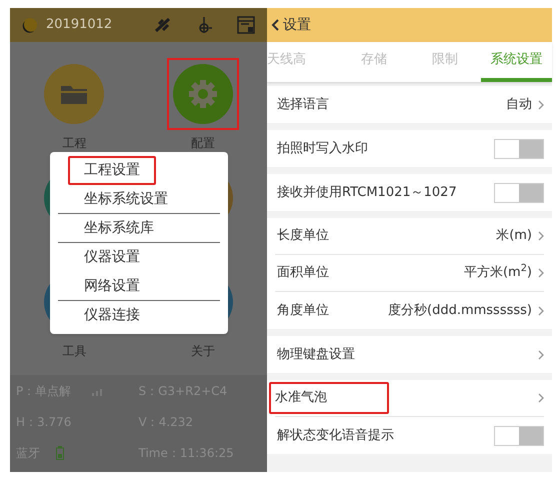 Image resolution: width=556 pixels, height=484 pixels. What do you see at coordinates (112, 170) in the screenshot?
I see `menu-item: 工程设置` at bounding box center [112, 170].